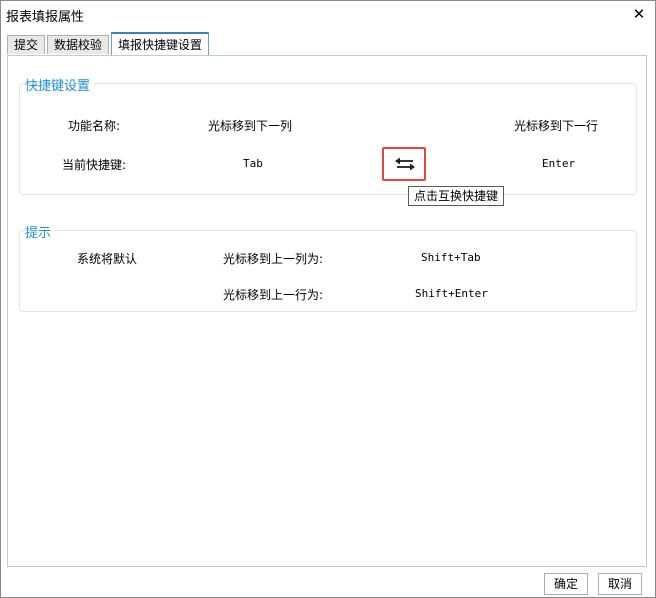 This screenshot has height=598, width=656. What do you see at coordinates (45, 17) in the screenshot?
I see `window-title: 报表填报属性` at bounding box center [45, 17].